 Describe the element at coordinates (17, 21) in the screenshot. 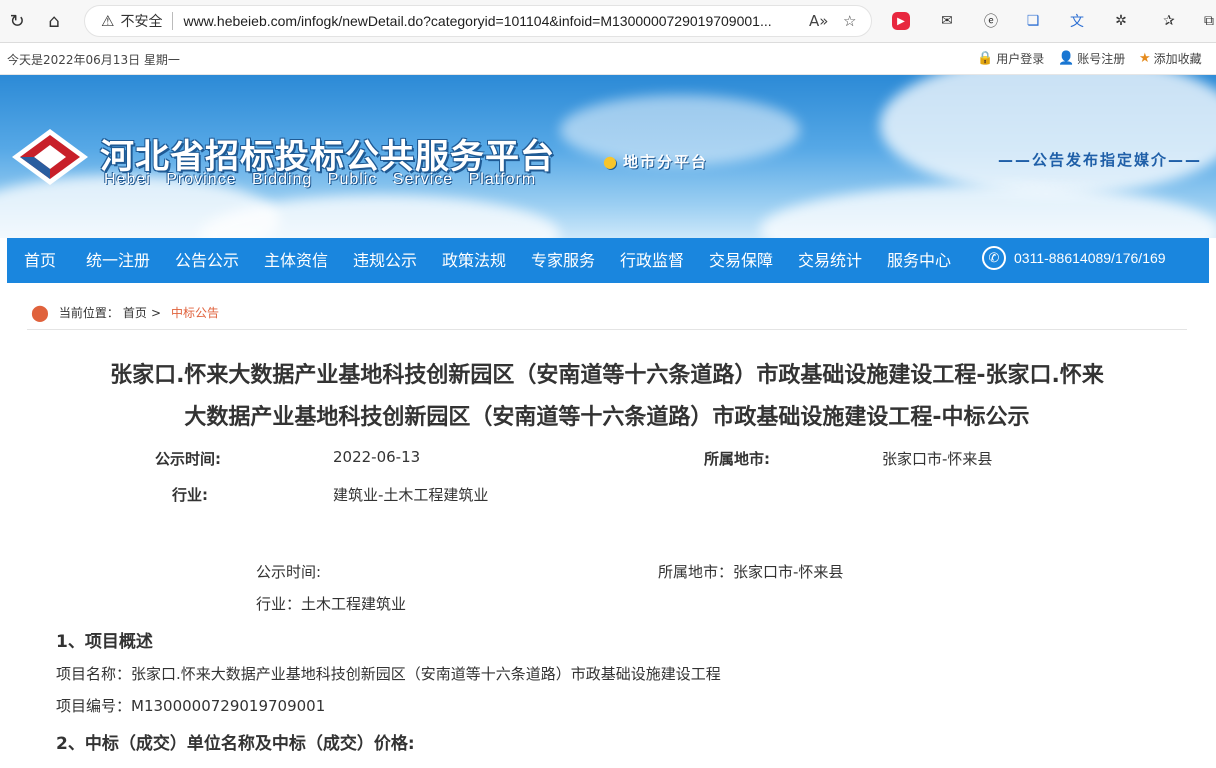

I see `reload-icon: ↻` at that location.